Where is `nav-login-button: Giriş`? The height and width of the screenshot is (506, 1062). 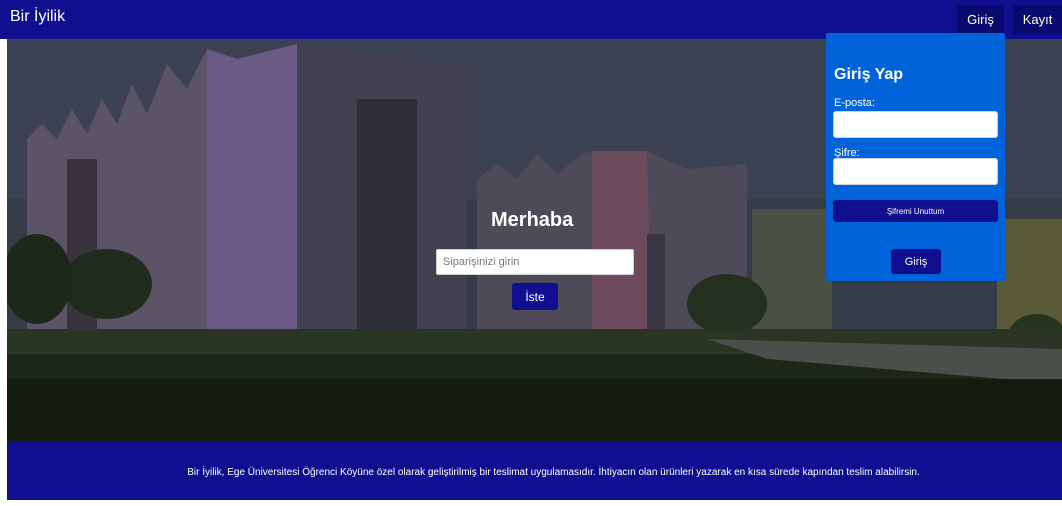
nav-login-button: Giriş is located at coordinates (980, 19).